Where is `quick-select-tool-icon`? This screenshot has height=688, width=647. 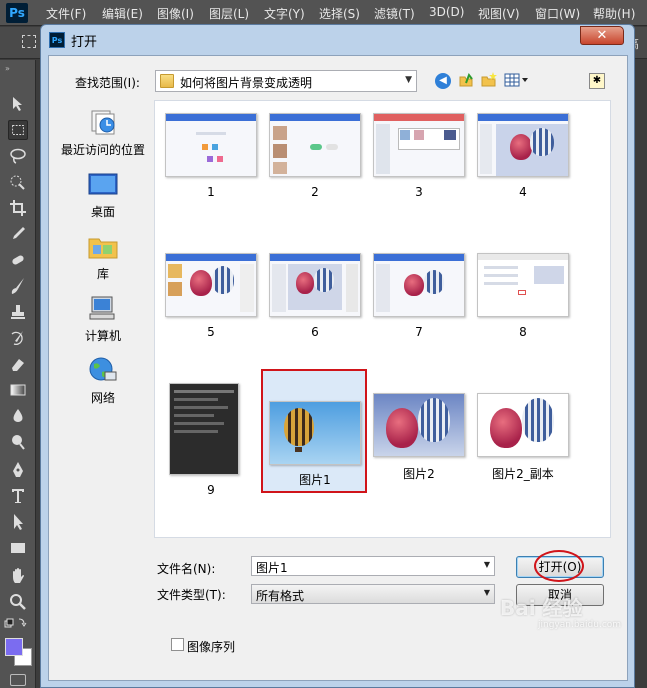 quick-select-tool-icon is located at coordinates (18, 182).